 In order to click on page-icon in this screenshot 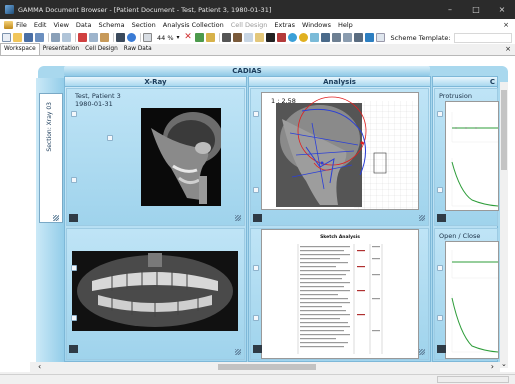, I will do `click(380, 37)`.